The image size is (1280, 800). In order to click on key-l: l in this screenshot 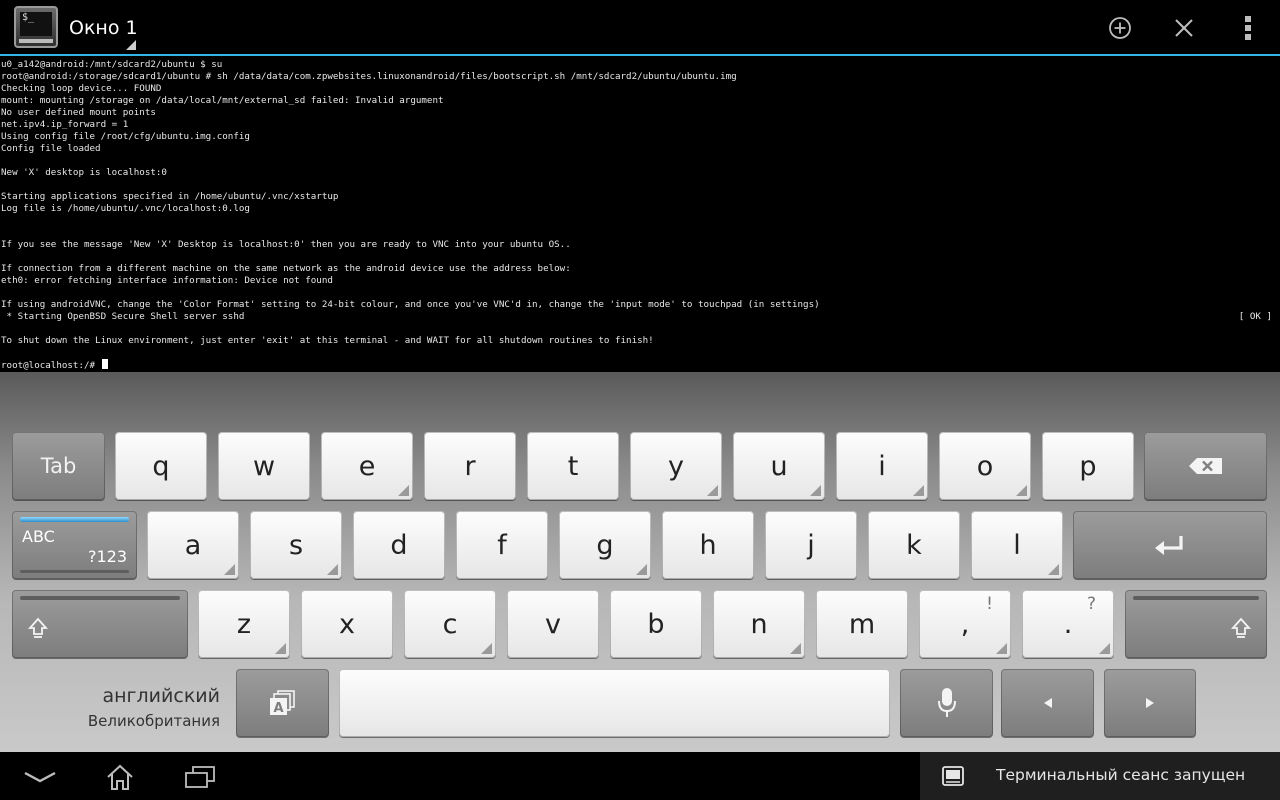, I will do `click(1017, 545)`.